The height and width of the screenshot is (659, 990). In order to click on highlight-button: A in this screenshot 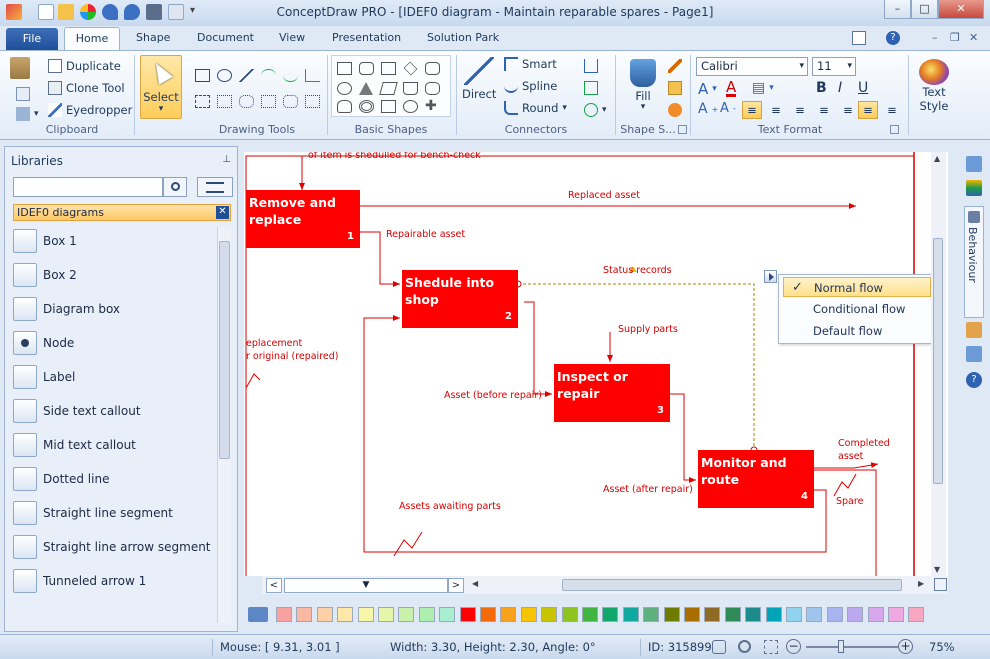, I will do `click(731, 88)`.